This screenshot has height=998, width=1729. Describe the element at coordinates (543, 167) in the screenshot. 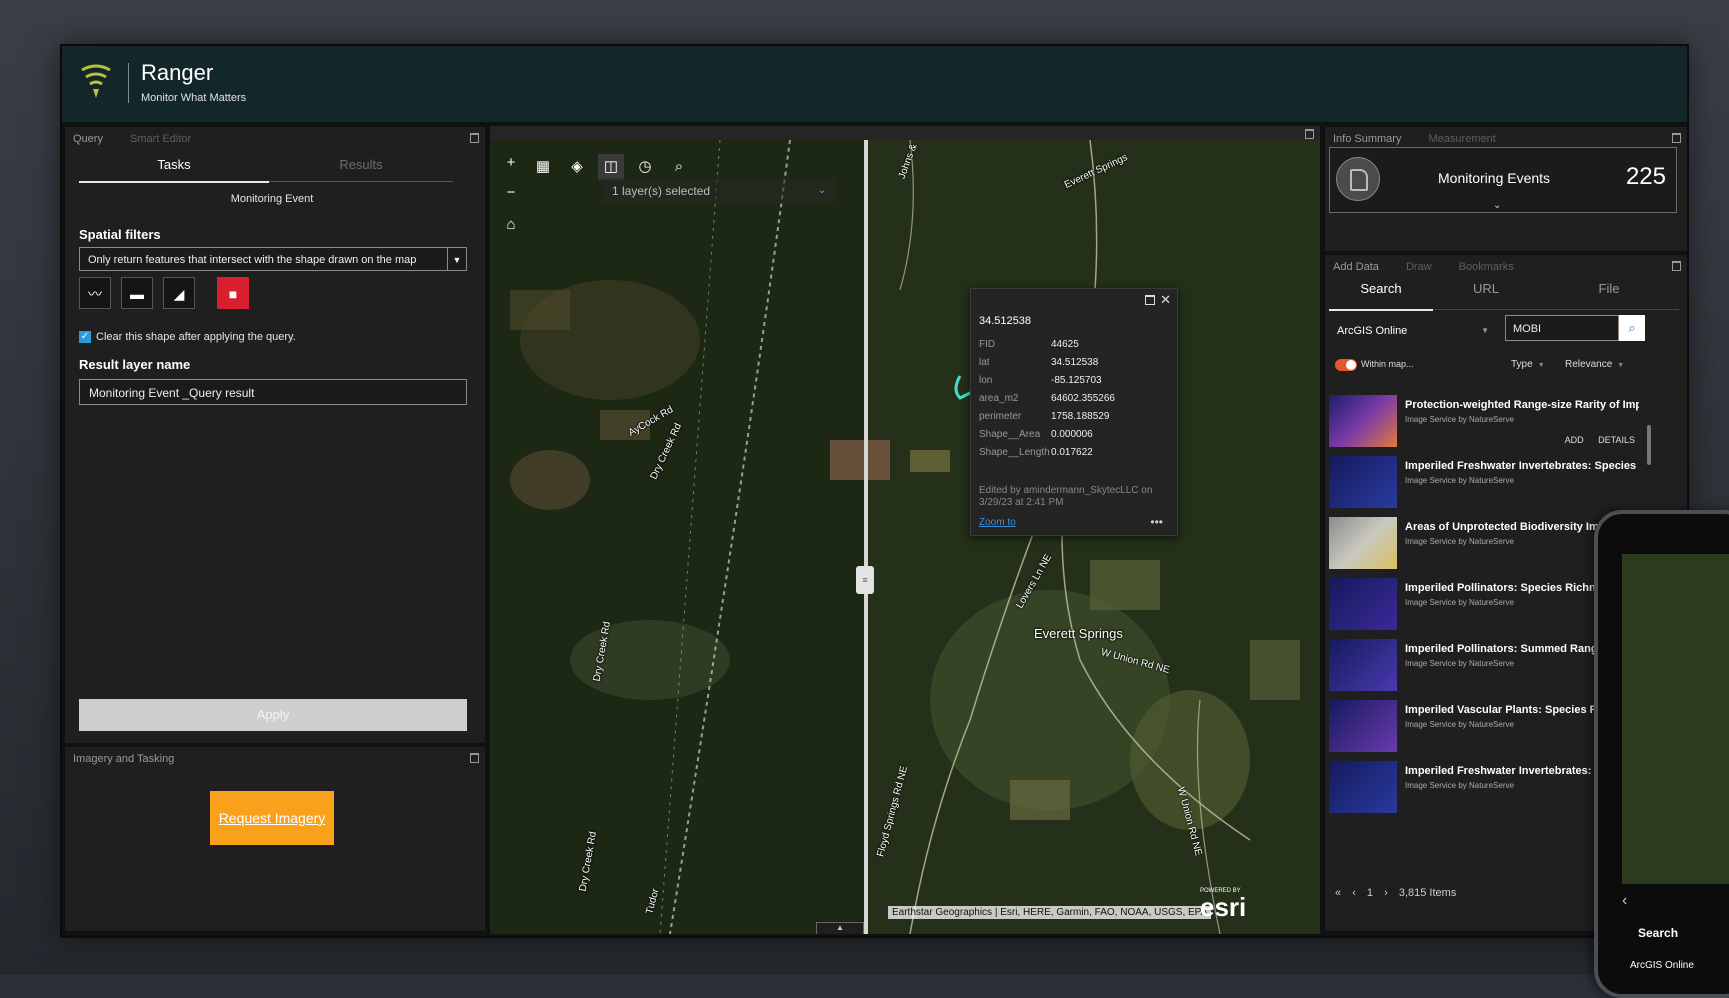

I see `basemap-gallery-icon: ▦` at that location.